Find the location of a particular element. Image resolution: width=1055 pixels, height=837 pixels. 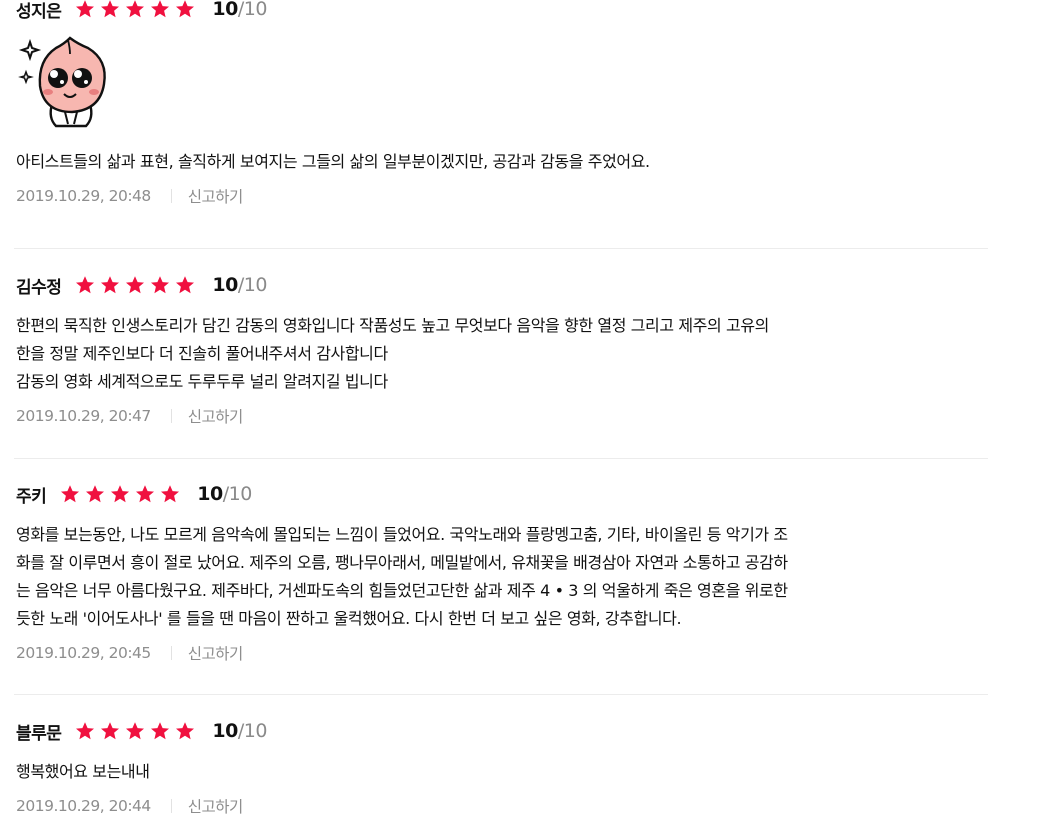

review-date: 2019.10.29, 20:48 is located at coordinates (83, 196).